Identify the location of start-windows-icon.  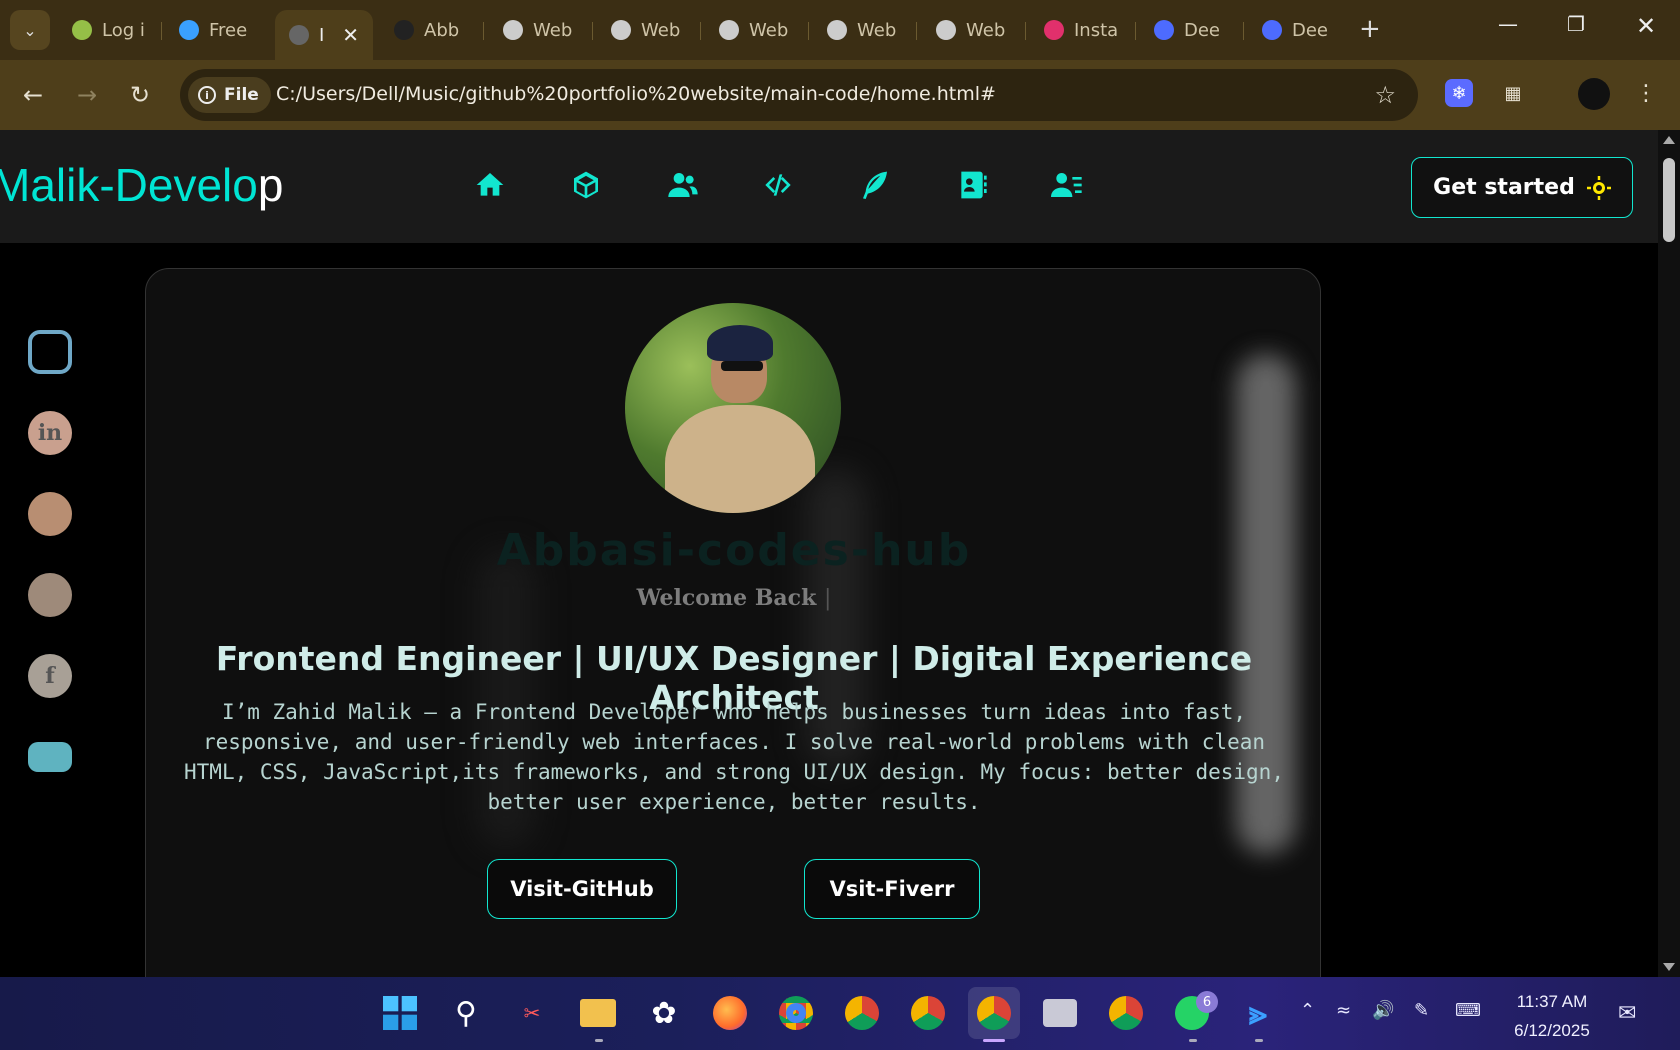
(400, 1013).